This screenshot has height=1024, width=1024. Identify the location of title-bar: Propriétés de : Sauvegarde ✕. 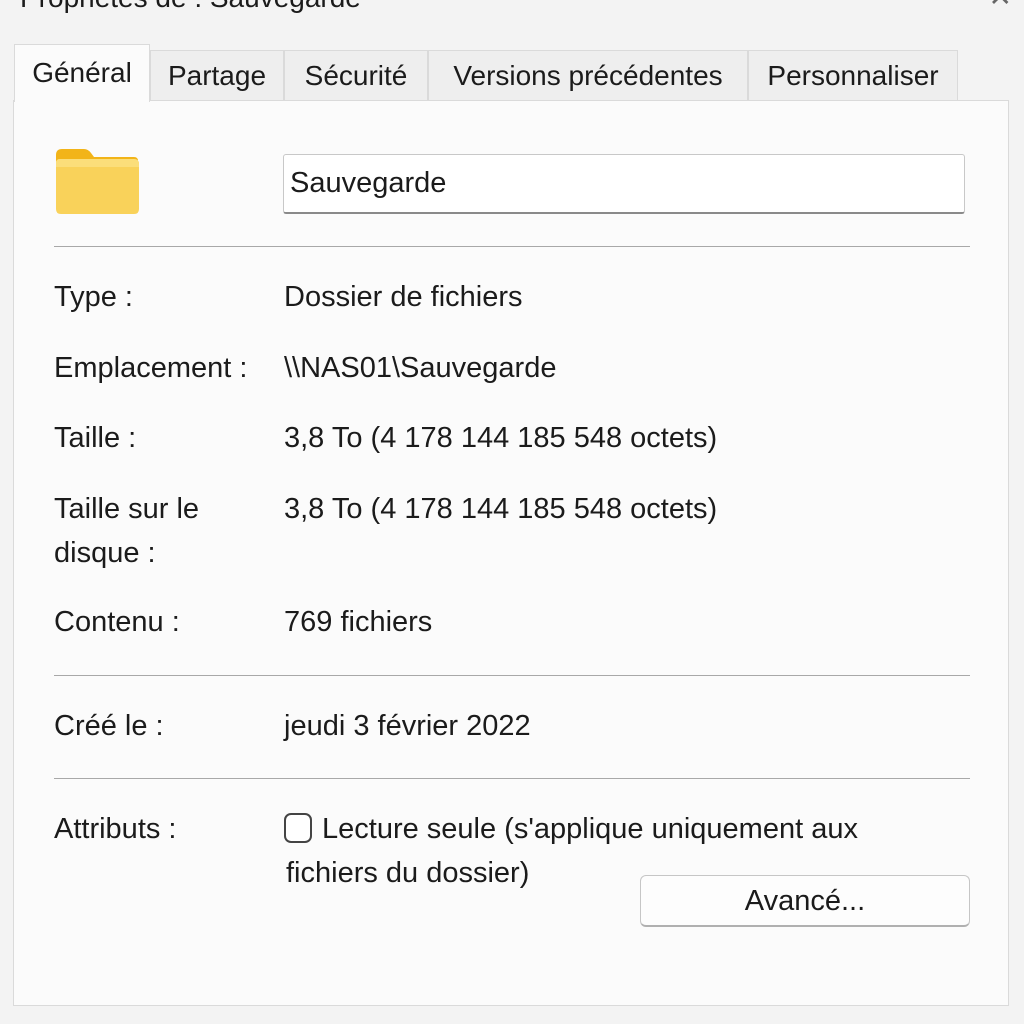
(512, 7).